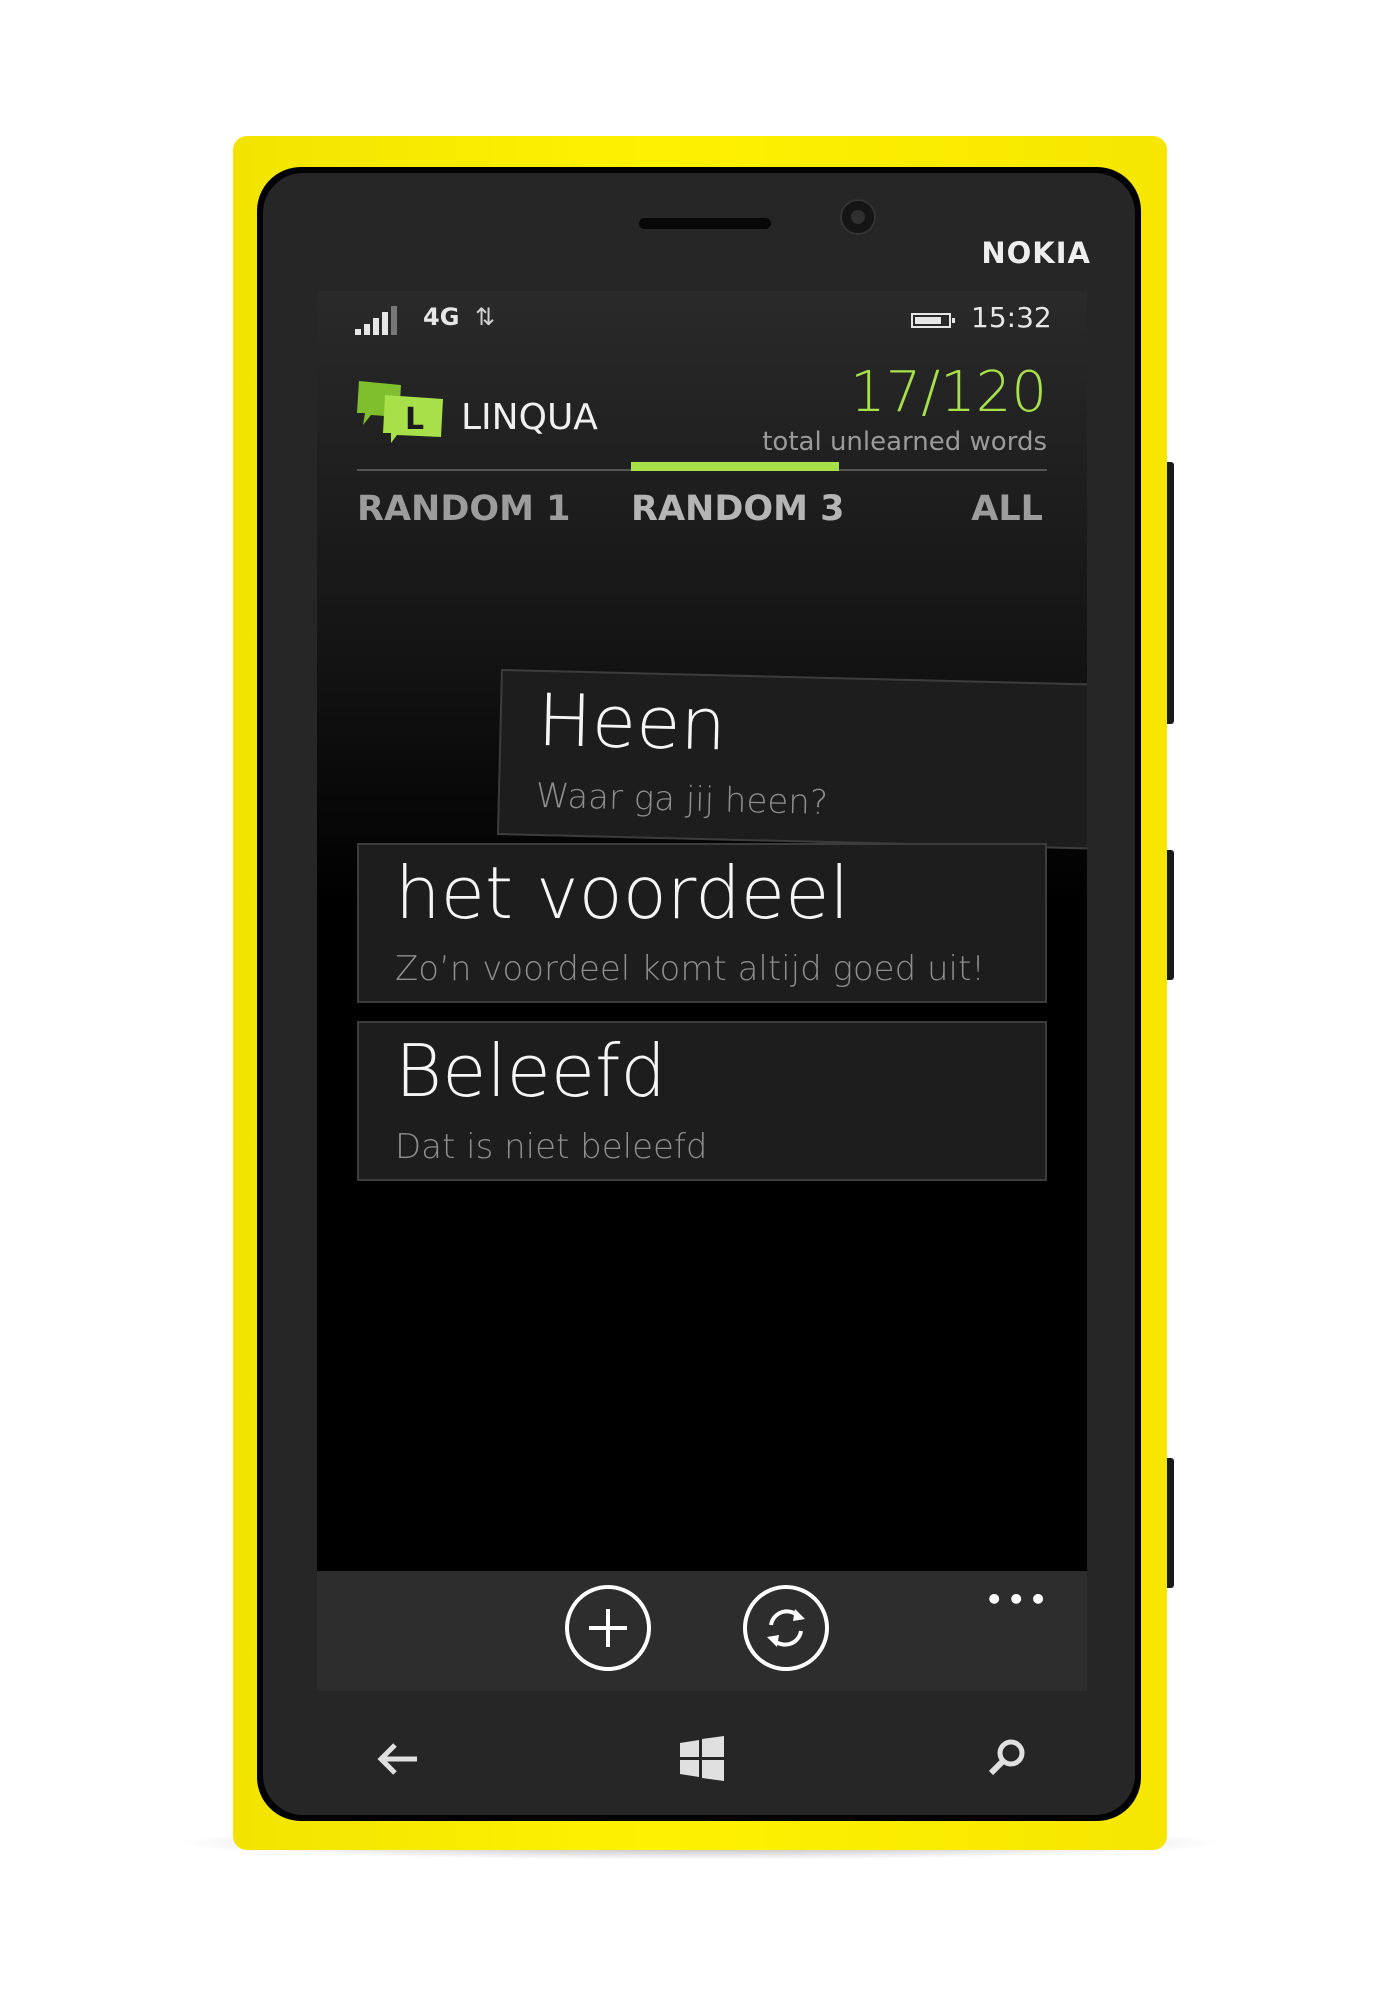 The width and height of the screenshot is (1400, 2000). What do you see at coordinates (441, 317) in the screenshot?
I see `network-type: 4G` at bounding box center [441, 317].